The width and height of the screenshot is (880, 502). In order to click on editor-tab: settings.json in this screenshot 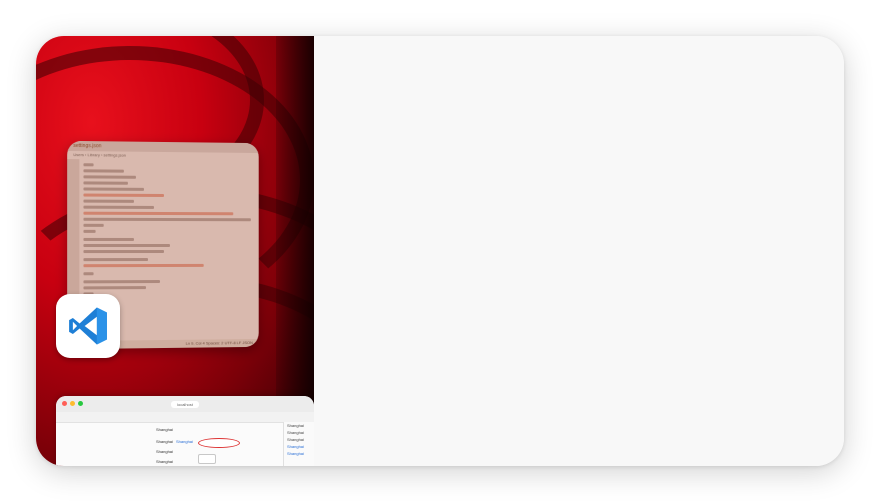, I will do `click(87, 146)`.